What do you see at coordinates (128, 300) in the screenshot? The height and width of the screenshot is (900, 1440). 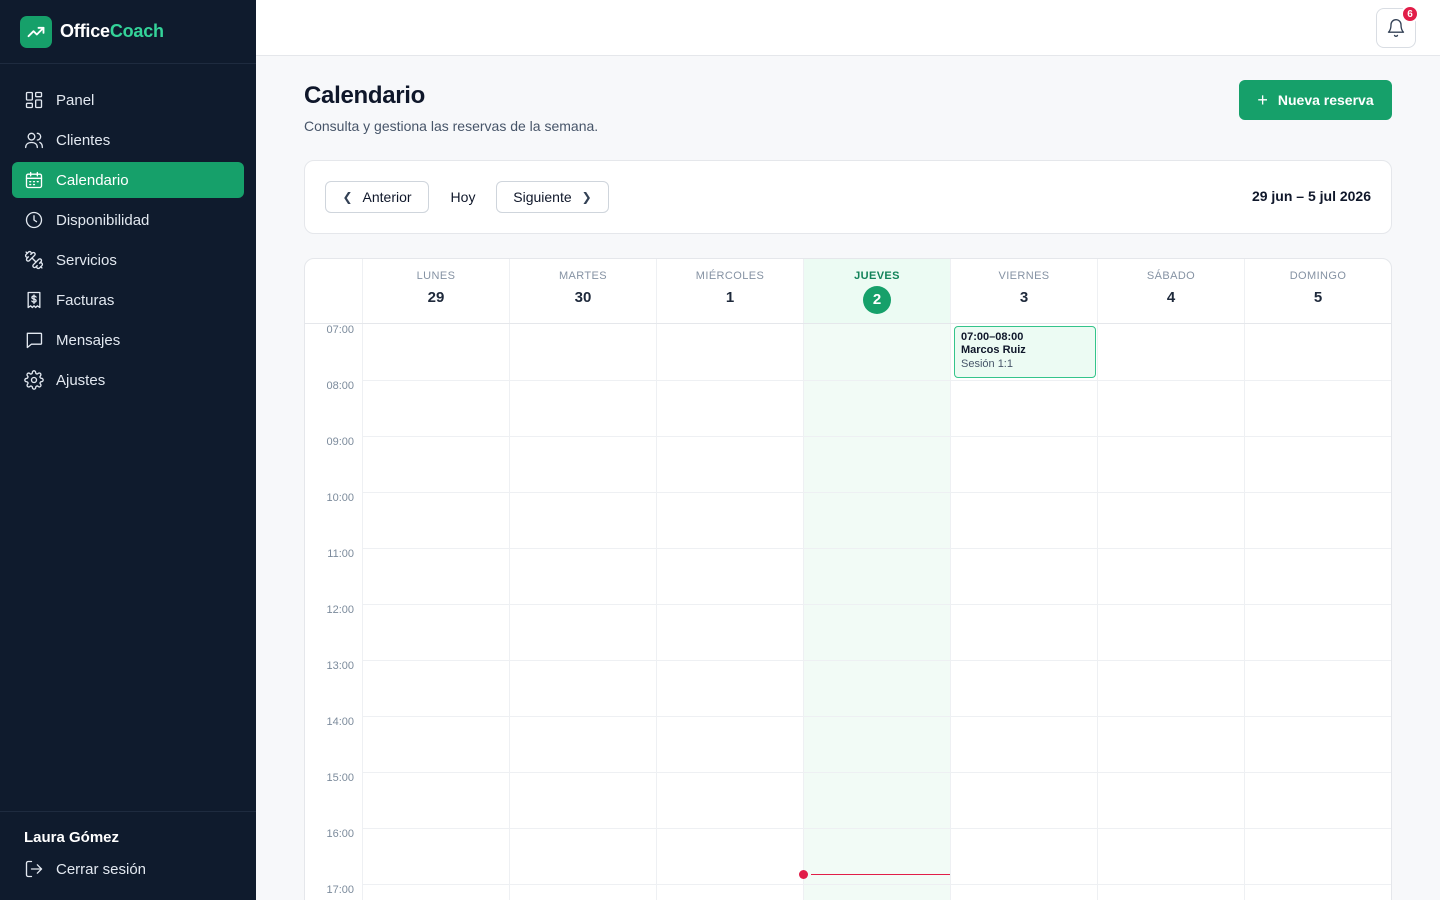 I see `sidebar-item-facturas: Facturas` at bounding box center [128, 300].